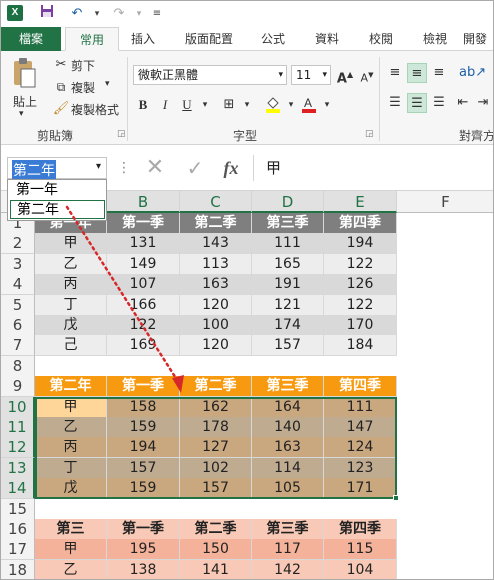  What do you see at coordinates (288, 202) in the screenshot?
I see `column-header-d: D` at bounding box center [288, 202].